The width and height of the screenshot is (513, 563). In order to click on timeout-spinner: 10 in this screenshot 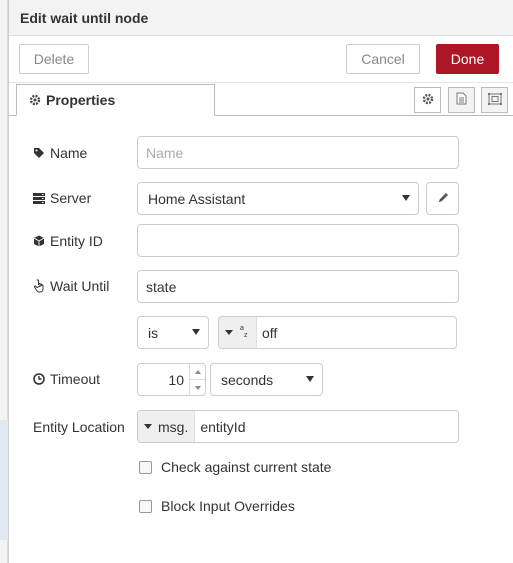, I will do `click(171, 379)`.